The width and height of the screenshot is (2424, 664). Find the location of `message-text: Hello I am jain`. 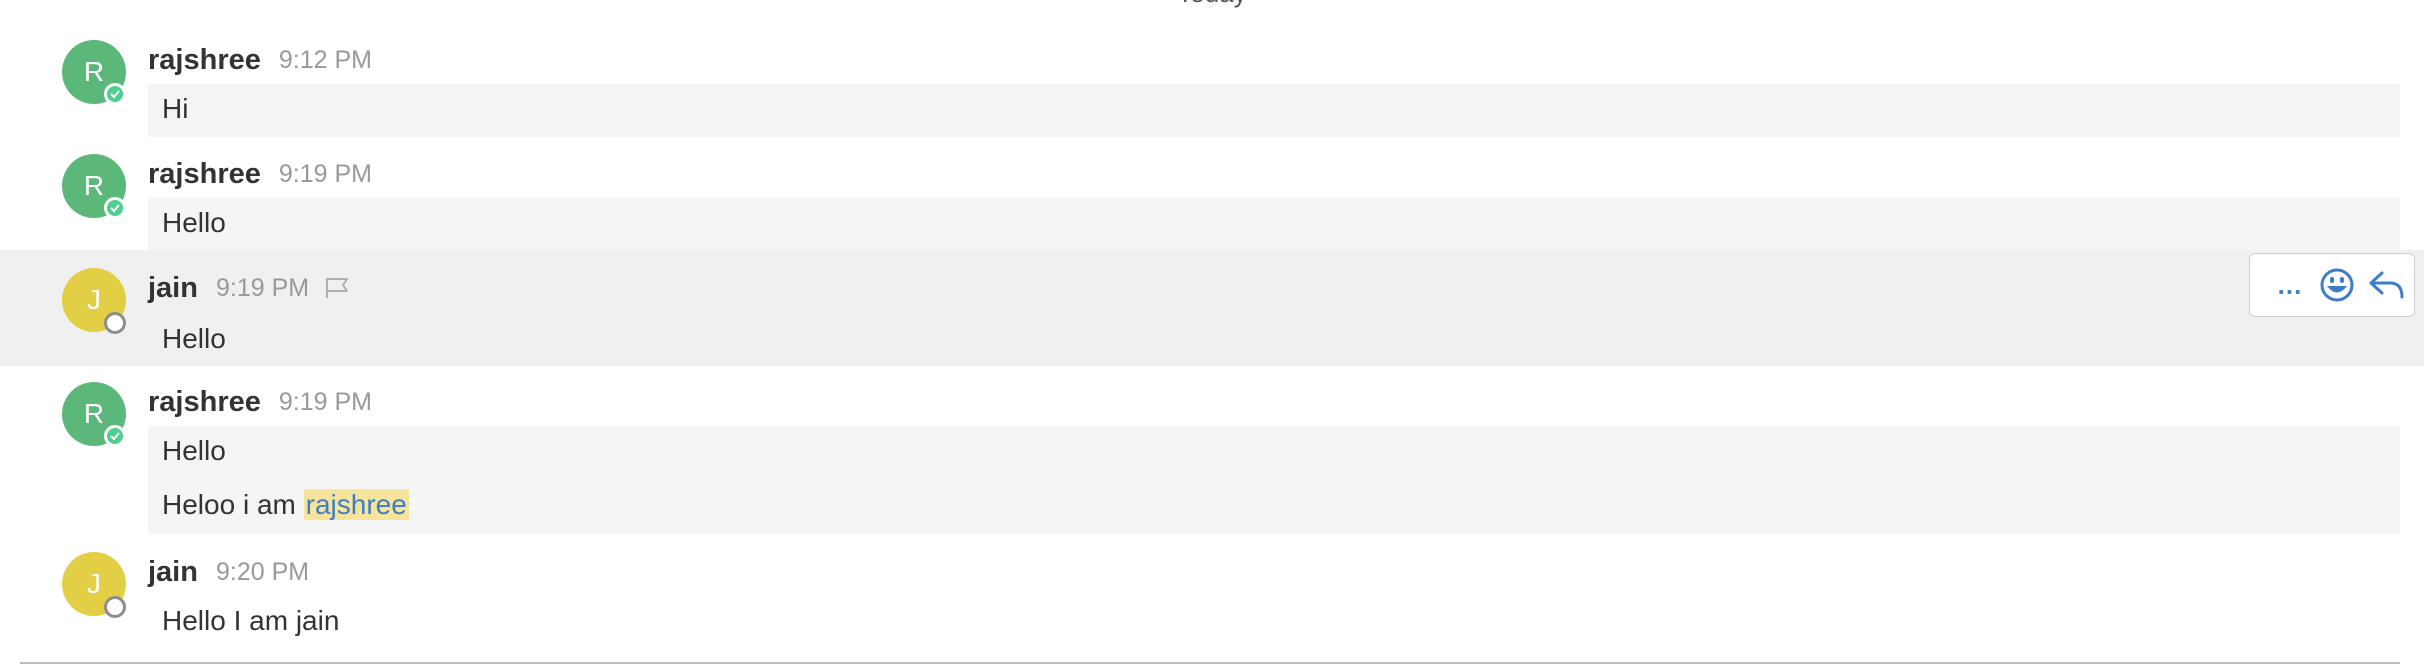

message-text: Hello I am jain is located at coordinates (251, 620).